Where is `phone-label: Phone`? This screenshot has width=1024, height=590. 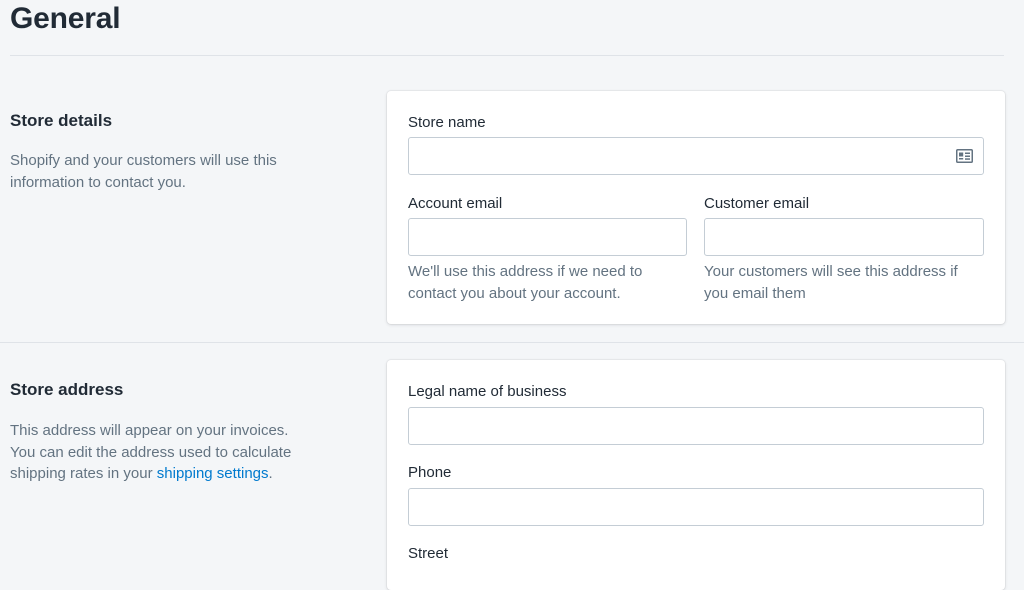 phone-label: Phone is located at coordinates (430, 472).